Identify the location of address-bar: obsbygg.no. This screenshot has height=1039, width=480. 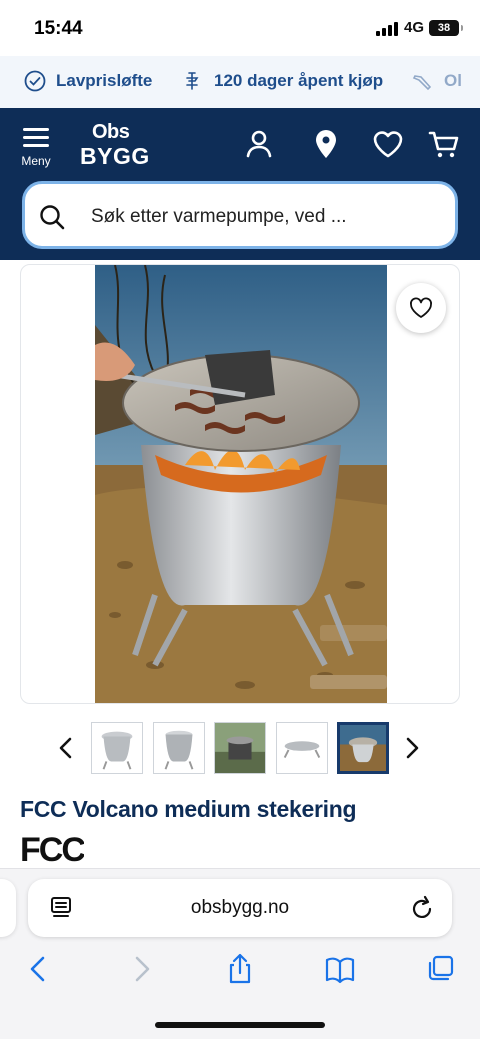
(240, 908).